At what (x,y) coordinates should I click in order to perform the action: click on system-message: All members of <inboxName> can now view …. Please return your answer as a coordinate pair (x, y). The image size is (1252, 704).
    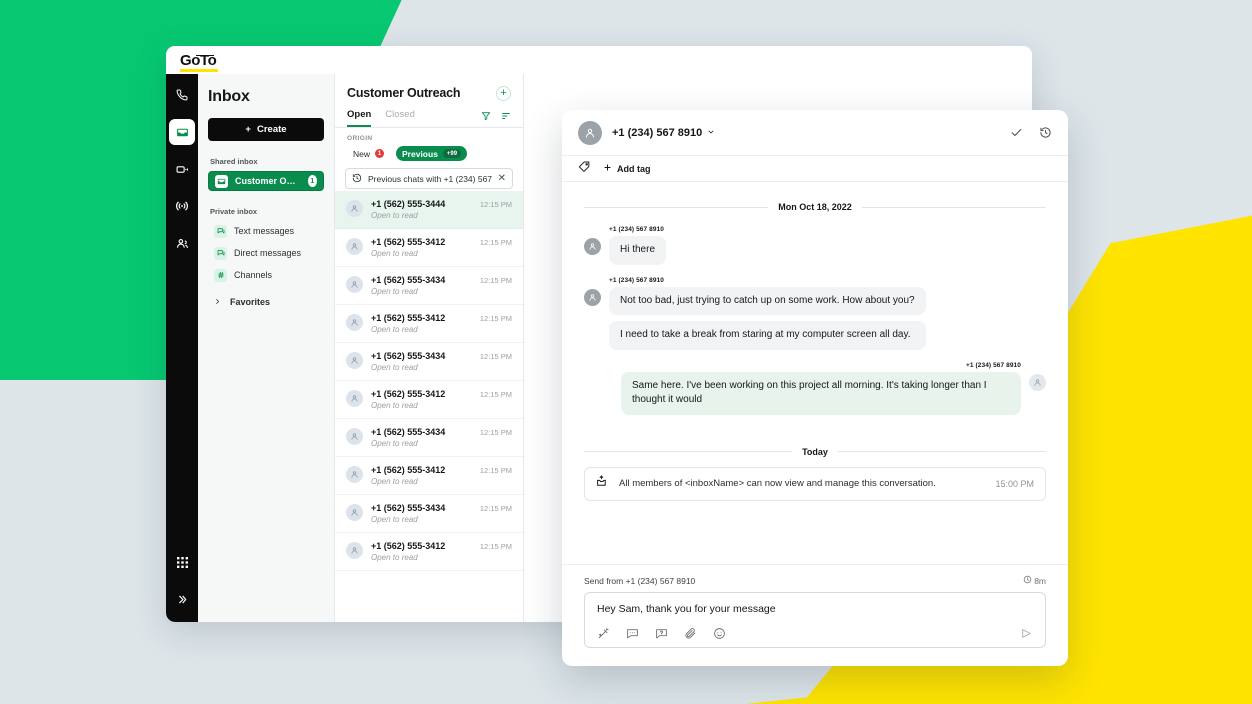
    Looking at the image, I should click on (815, 483).